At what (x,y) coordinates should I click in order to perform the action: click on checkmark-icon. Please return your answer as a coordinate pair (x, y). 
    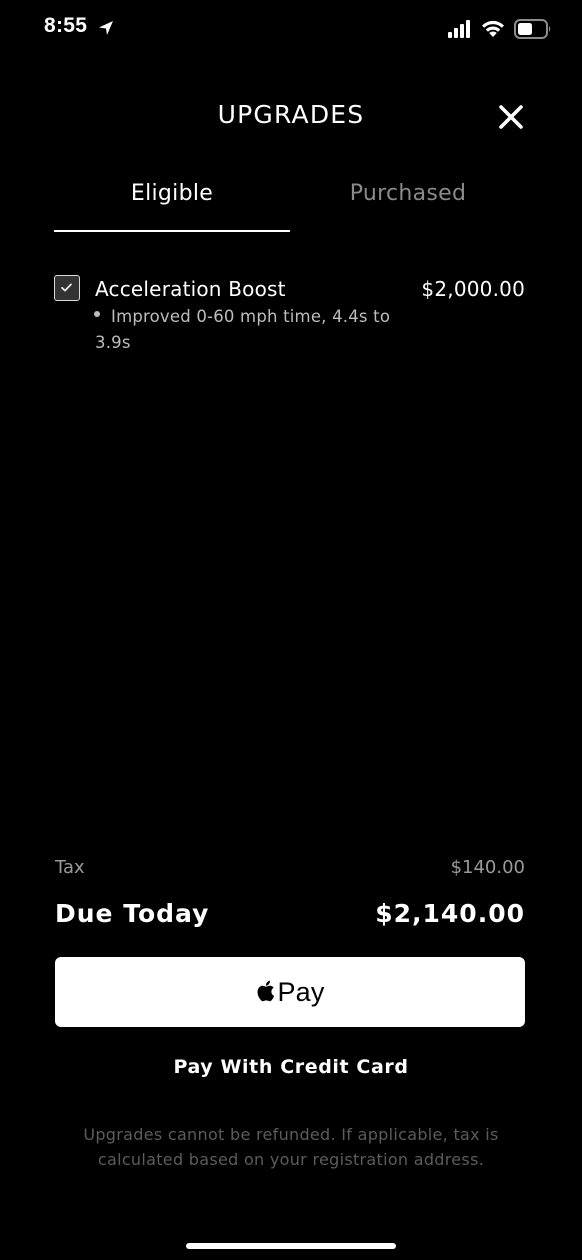
    Looking at the image, I should click on (66, 287).